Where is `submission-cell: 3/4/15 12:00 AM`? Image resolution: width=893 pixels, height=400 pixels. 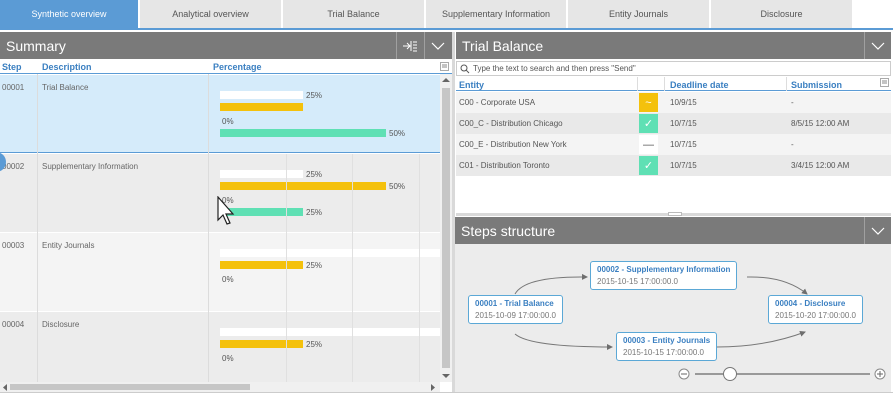 submission-cell: 3/4/15 12:00 AM is located at coordinates (820, 165).